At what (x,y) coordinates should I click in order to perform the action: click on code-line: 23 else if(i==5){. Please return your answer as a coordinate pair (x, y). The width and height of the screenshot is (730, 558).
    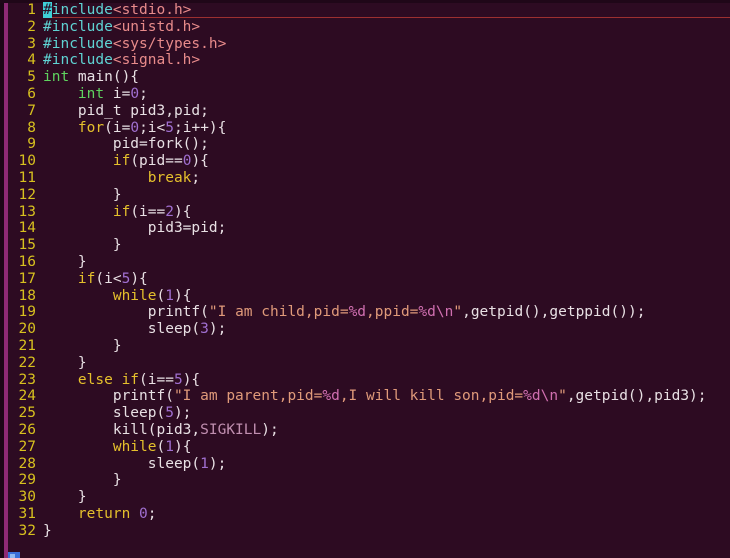
    Looking at the image, I should click on (369, 380).